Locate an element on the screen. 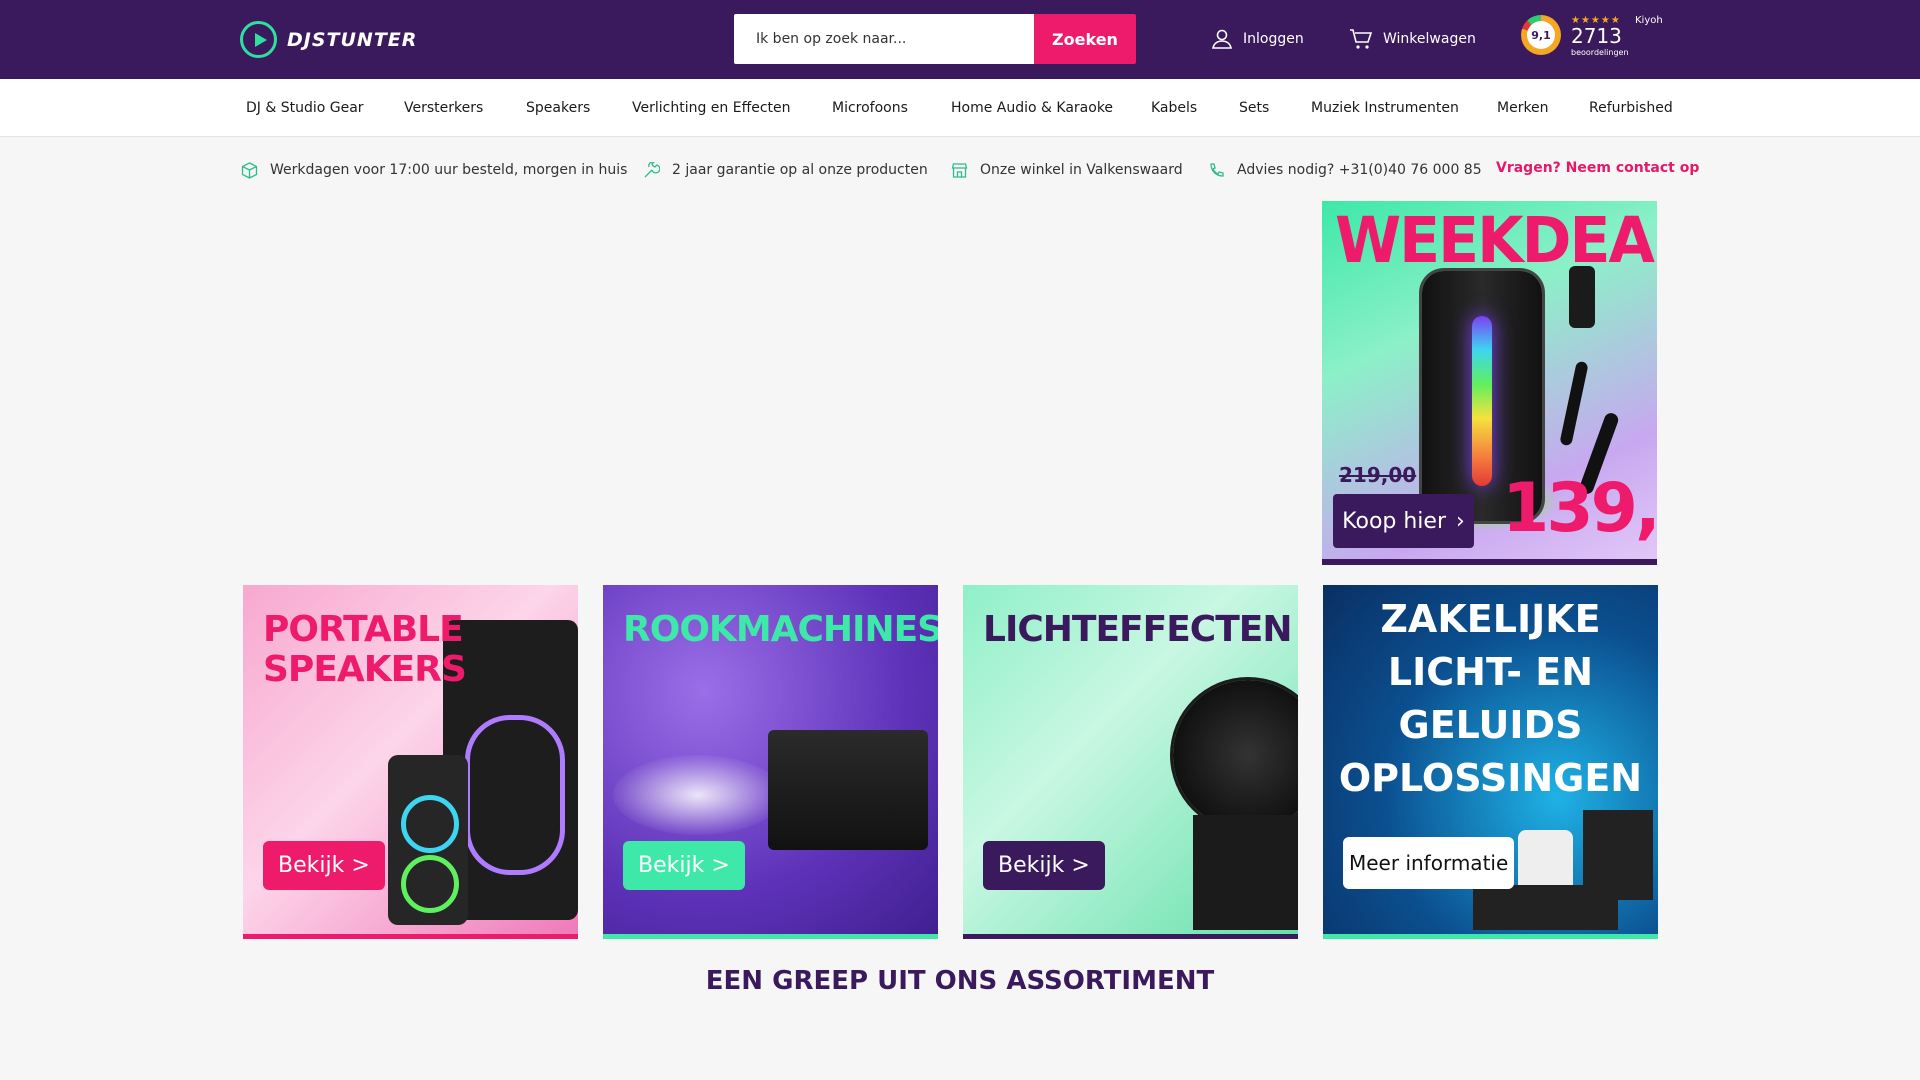 This screenshot has height=1080, width=1920. weekdeal-buy-label: Koop hier is located at coordinates (1394, 521).